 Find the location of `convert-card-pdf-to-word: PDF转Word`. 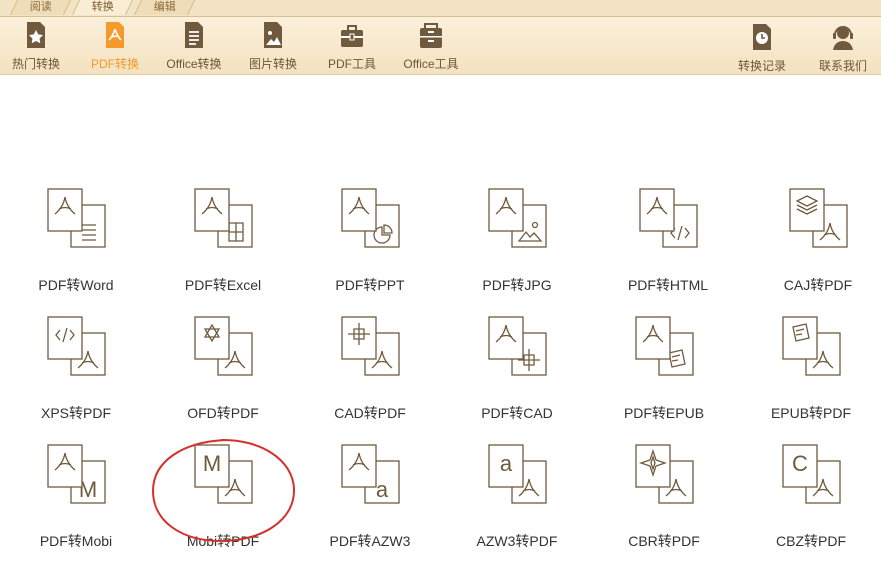

convert-card-pdf-to-word: PDF转Word is located at coordinates (76, 240).